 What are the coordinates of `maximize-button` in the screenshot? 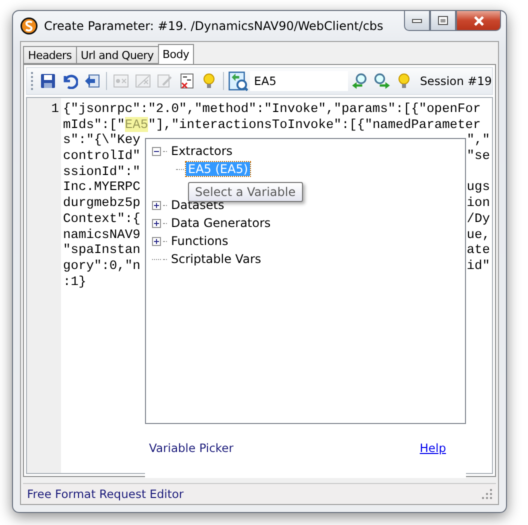 It's located at (443, 21).